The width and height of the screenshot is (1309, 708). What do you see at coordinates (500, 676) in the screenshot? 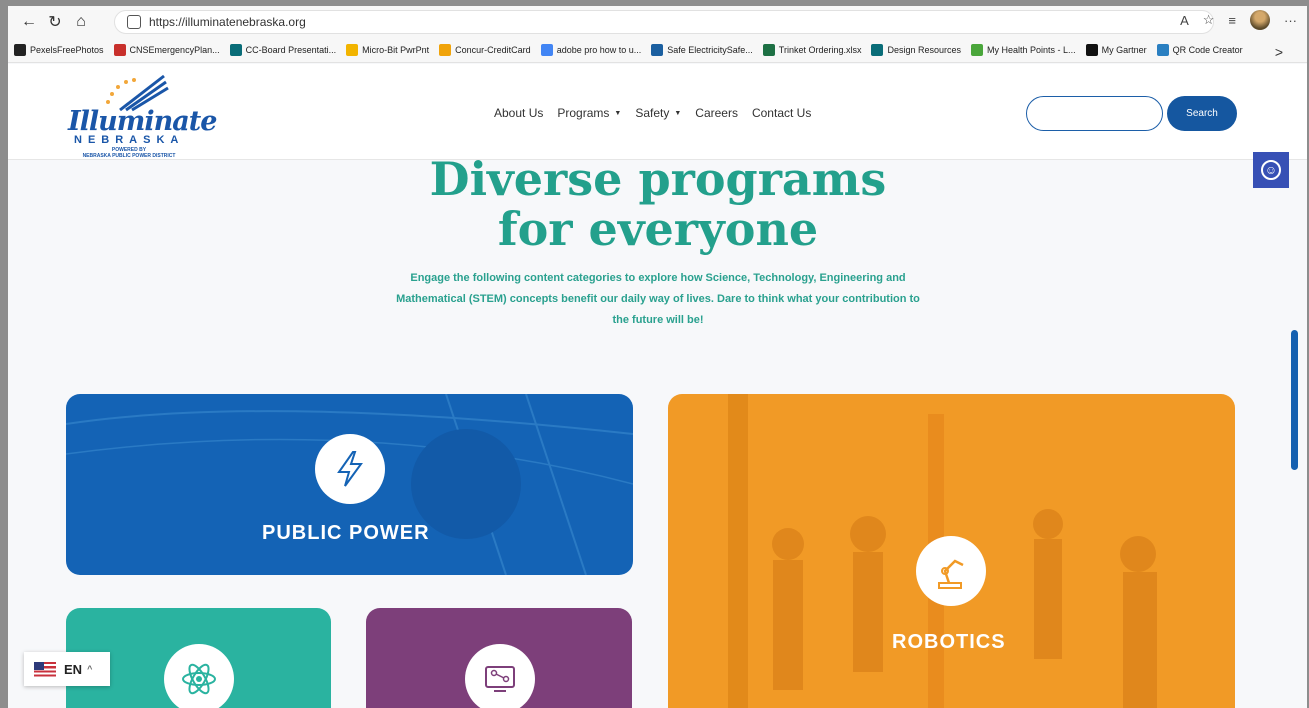
I see `computer-network-icon` at bounding box center [500, 676].